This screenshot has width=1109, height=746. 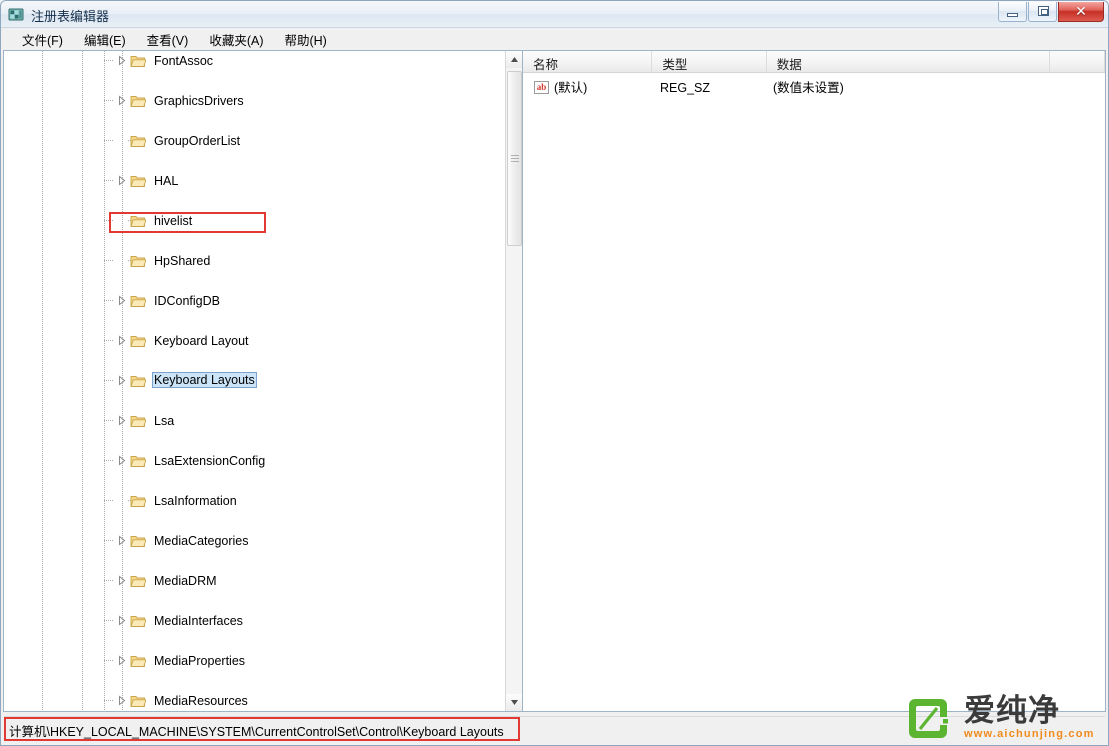 I want to click on minimize-icon, so click(x=1012, y=15).